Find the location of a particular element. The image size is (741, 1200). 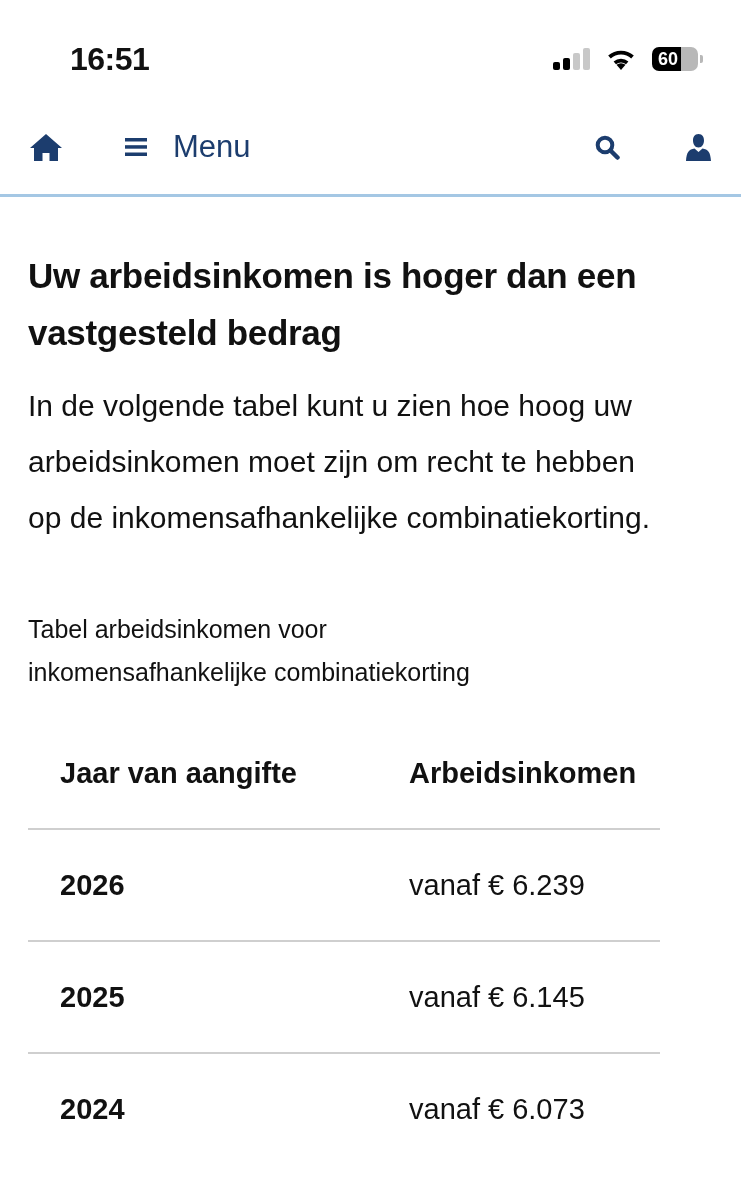

menu-button: Menu is located at coordinates (188, 147).